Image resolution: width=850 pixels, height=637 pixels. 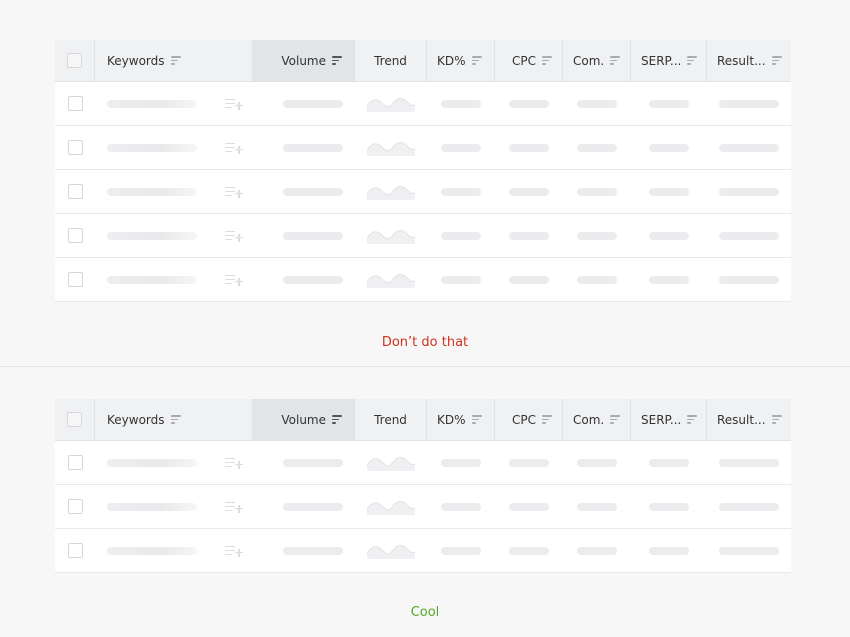 I want to click on bad-example-caption: Don’t do that, so click(x=425, y=342).